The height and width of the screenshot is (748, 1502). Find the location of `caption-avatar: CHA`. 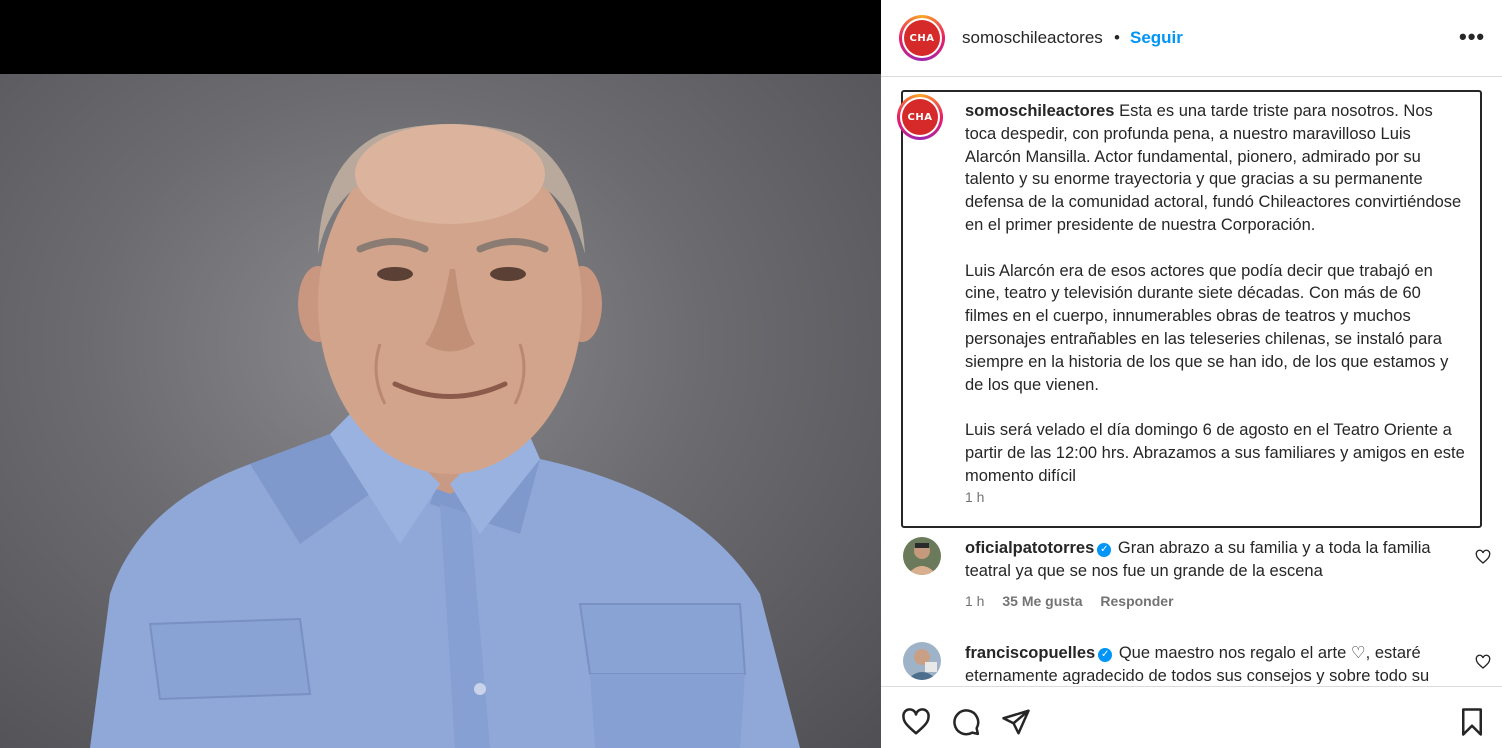

caption-avatar: CHA is located at coordinates (920, 117).